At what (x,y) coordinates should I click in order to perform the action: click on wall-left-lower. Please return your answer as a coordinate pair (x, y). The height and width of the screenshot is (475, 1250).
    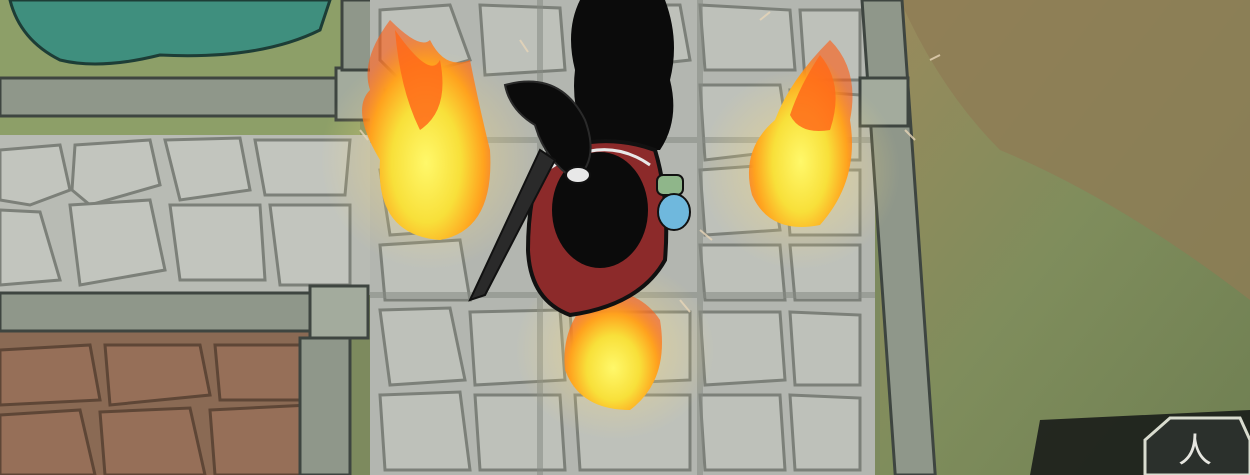
    Looking at the image, I should click on (166, 312).